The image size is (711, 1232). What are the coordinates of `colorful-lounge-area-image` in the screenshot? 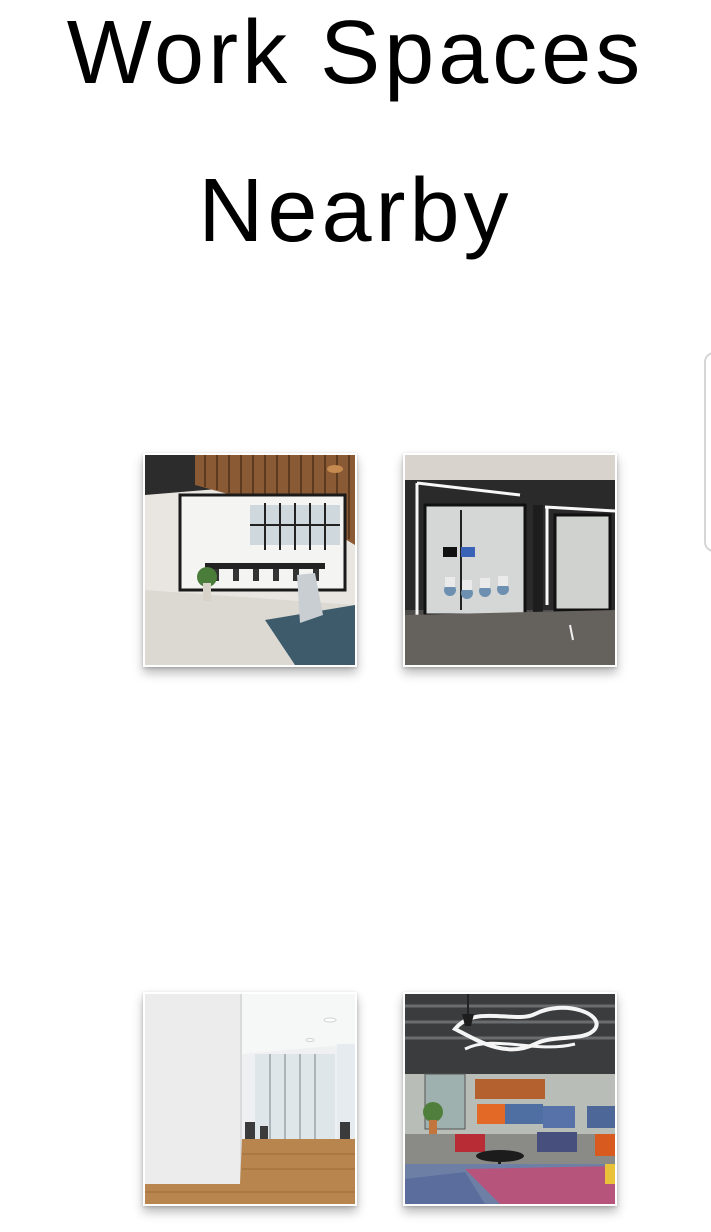 It's located at (510, 1099).